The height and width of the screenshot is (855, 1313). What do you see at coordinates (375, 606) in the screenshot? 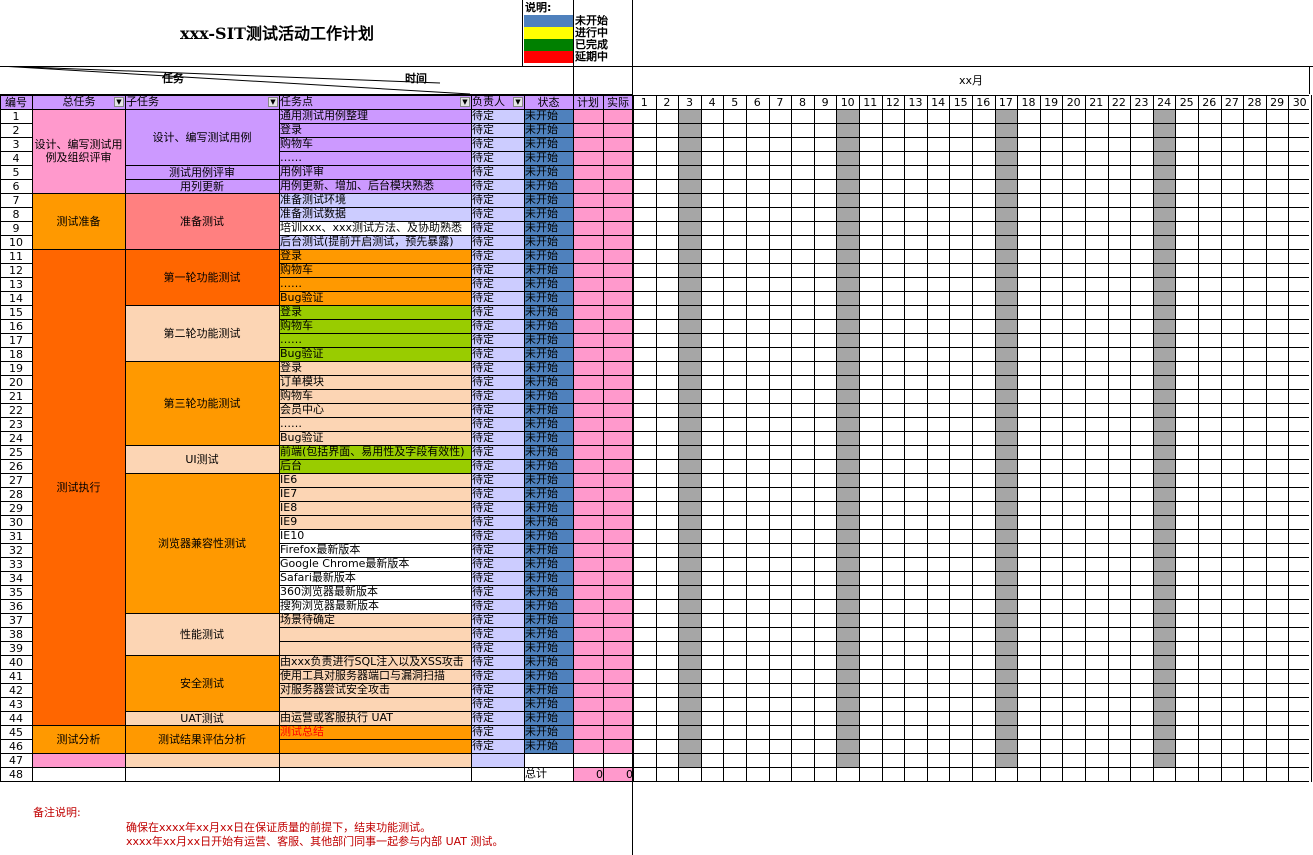
I see `task-point-cell: 搜狗浏览器最新版本` at bounding box center [375, 606].